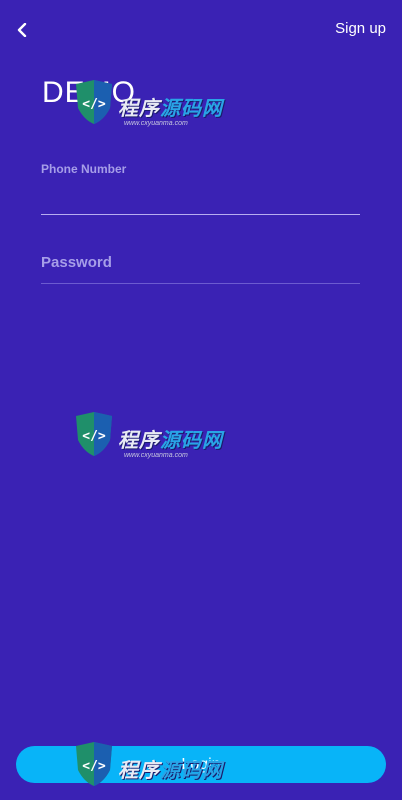  I want to click on back-button, so click(22, 30).